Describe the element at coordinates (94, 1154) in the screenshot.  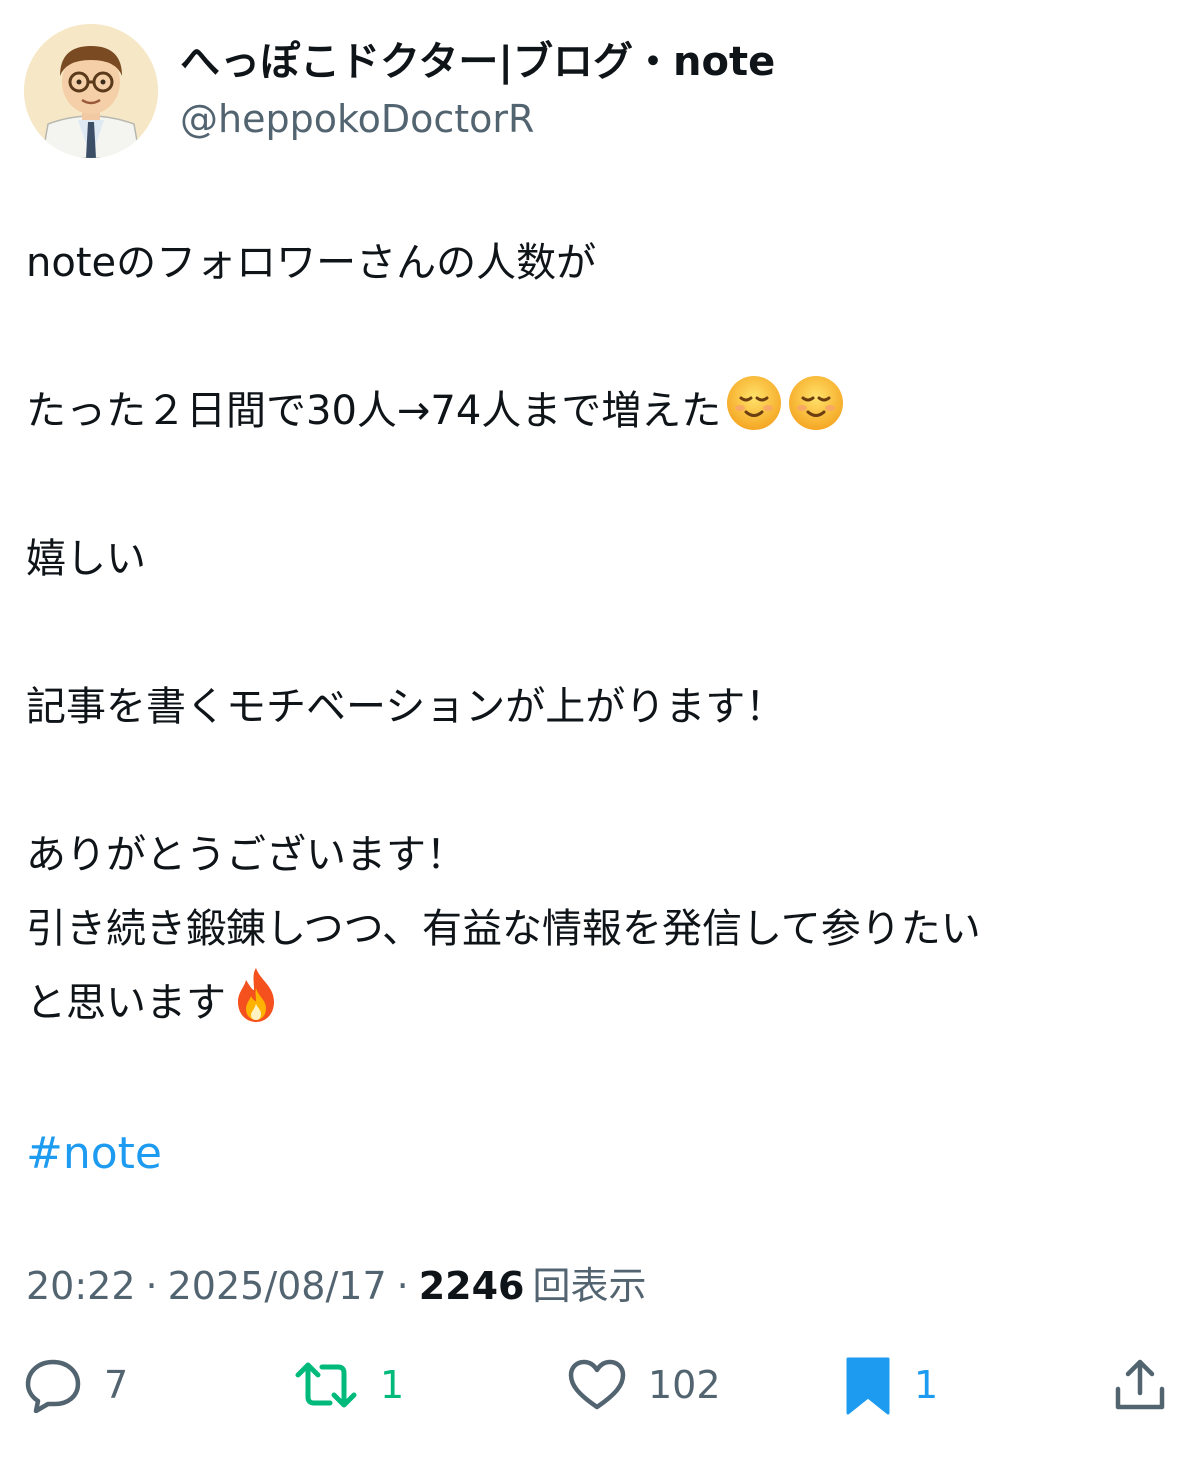
I see `hashtag-link: #note` at that location.